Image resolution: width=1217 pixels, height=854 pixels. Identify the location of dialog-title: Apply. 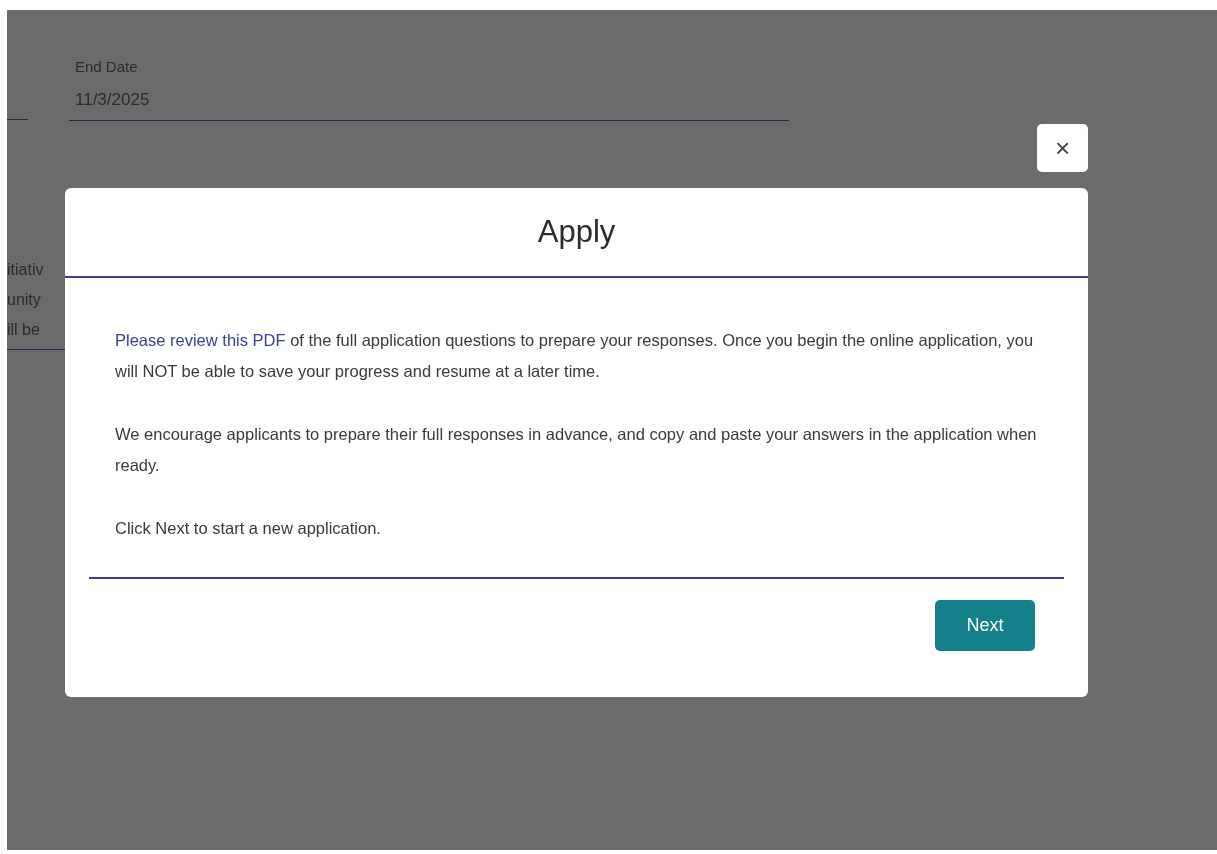
(576, 231).